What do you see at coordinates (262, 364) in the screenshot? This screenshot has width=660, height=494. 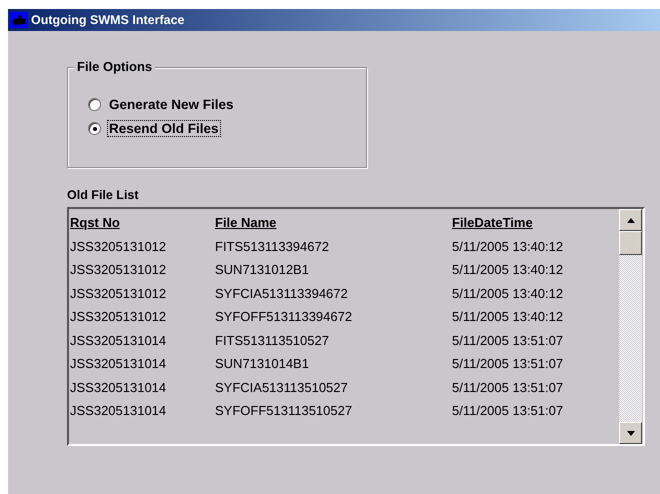 I see `table-cell: SUN7131014B1` at bounding box center [262, 364].